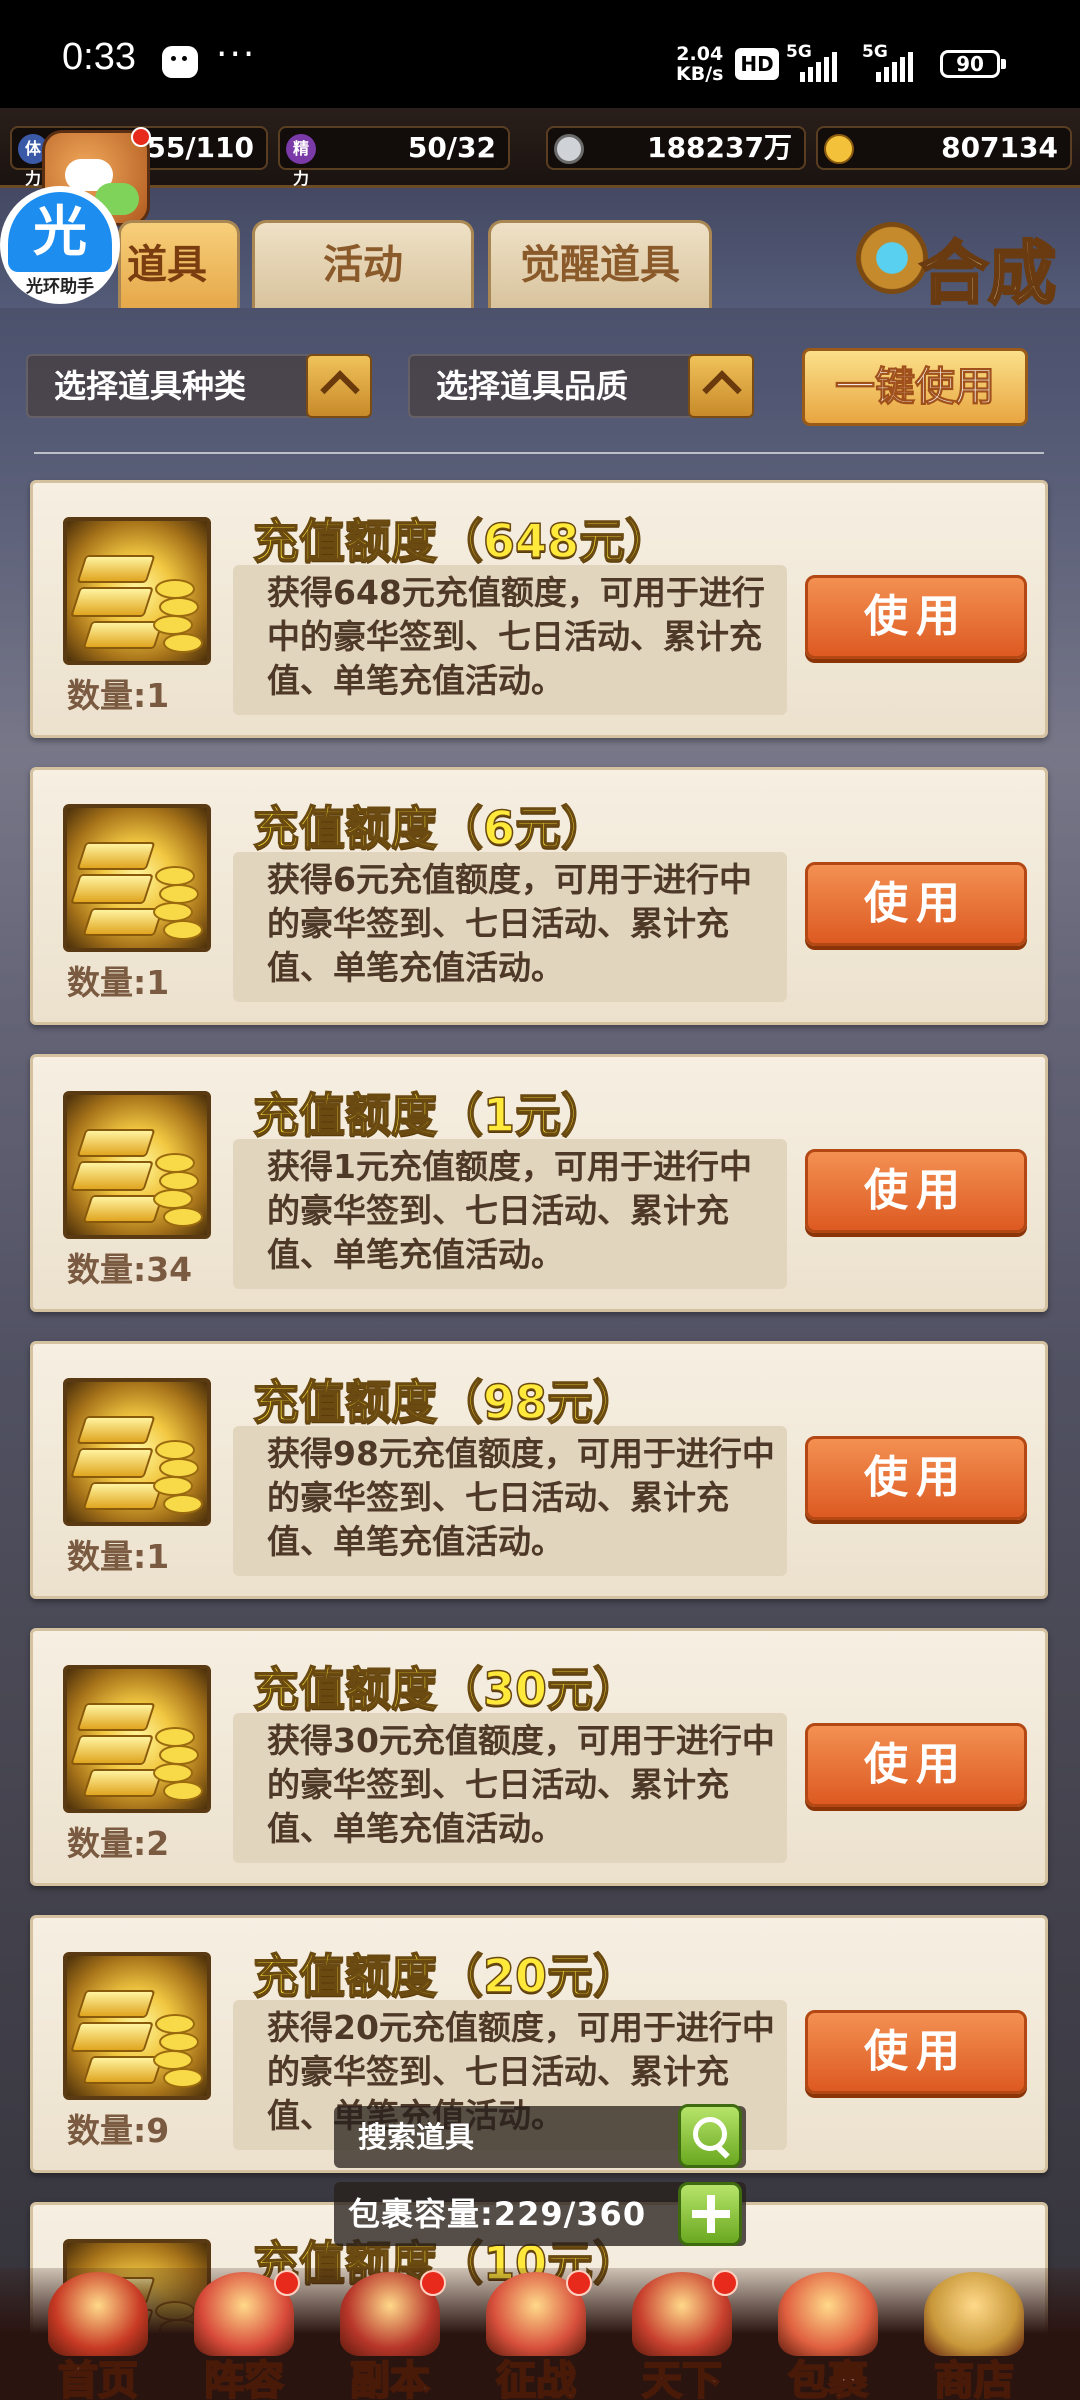 The width and height of the screenshot is (1080, 2400). Describe the element at coordinates (416, 2137) in the screenshot. I see `search-placeholder: 搜索道具` at that location.